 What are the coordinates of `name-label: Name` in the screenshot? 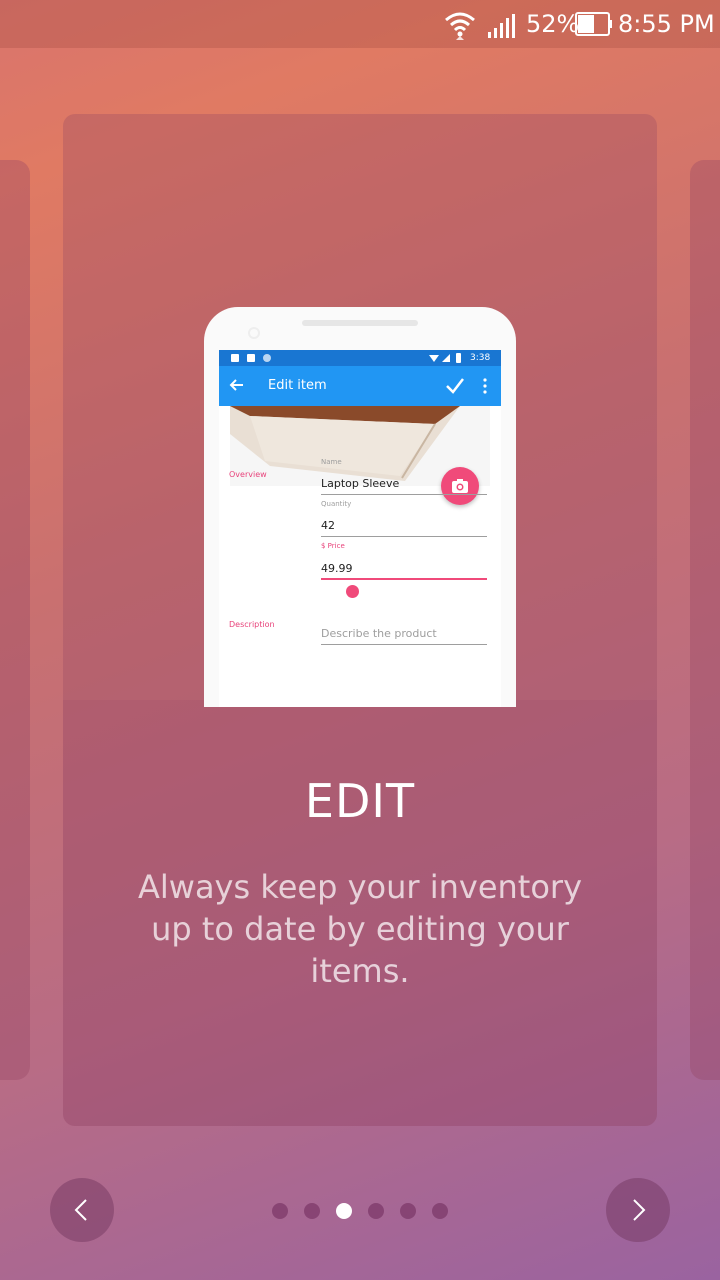 It's located at (331, 462).